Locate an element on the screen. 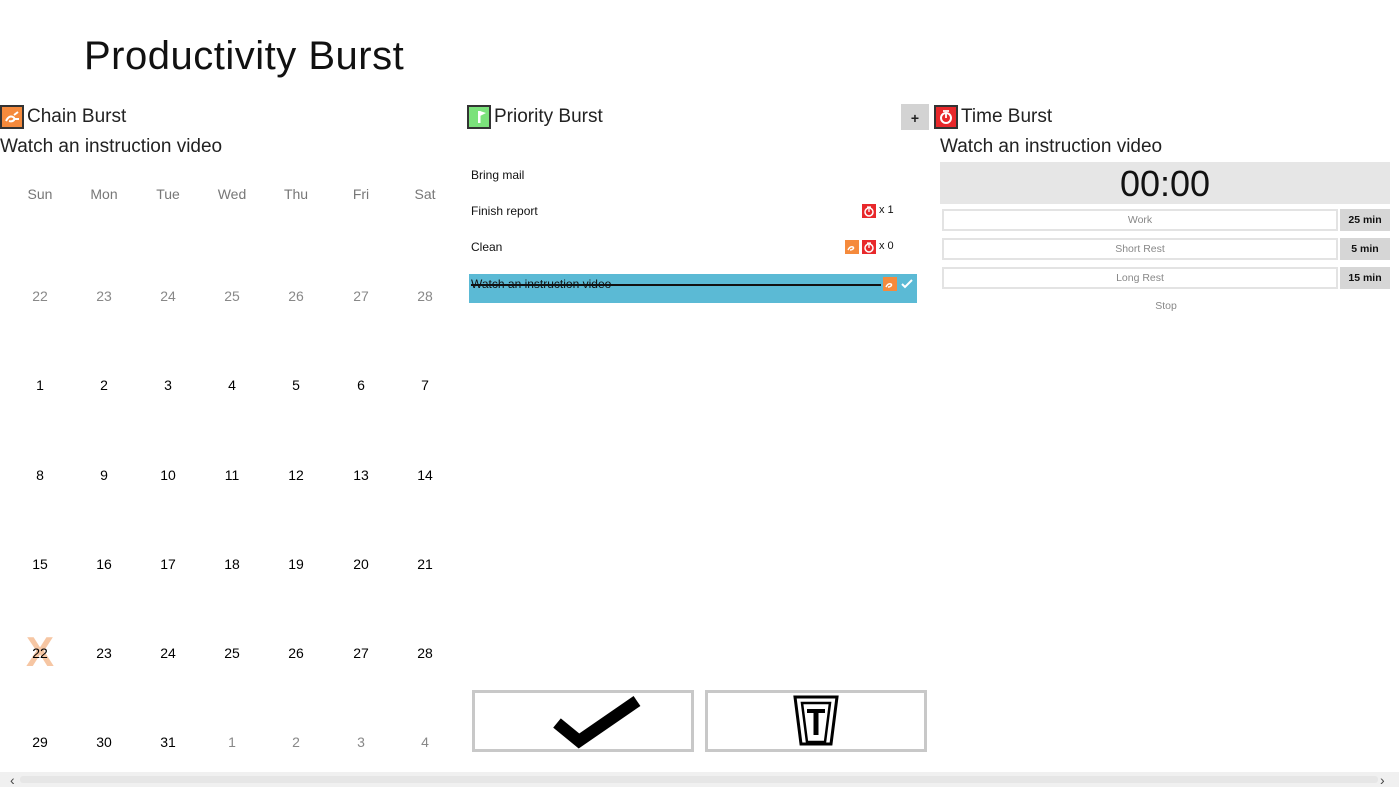 Image resolution: width=1399 pixels, height=788 pixels. chain-burst-title: Chain Burst is located at coordinates (77, 116).